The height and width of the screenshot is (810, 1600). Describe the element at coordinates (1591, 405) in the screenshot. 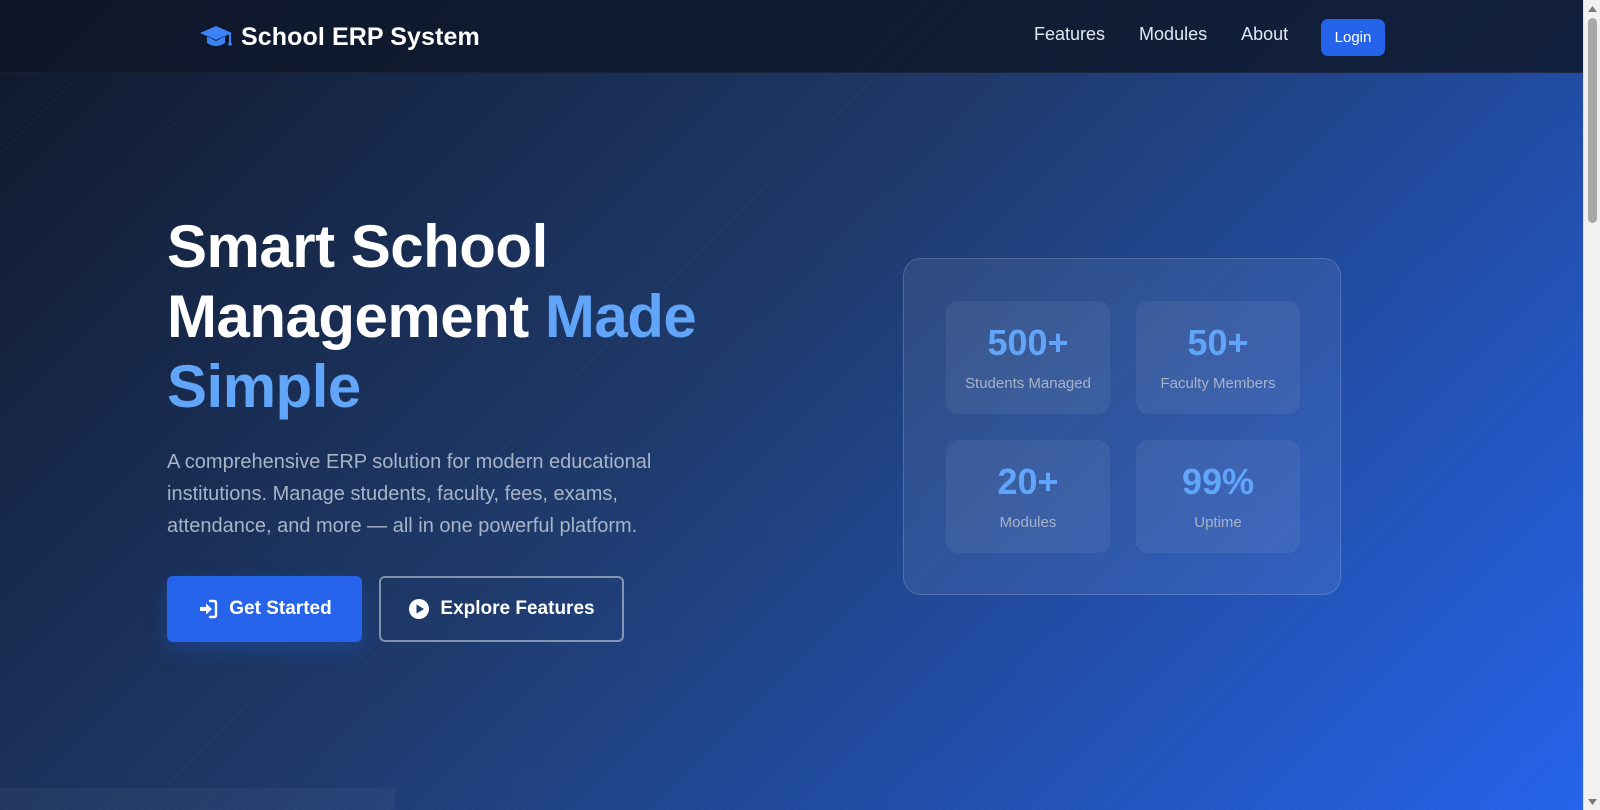

I see `page-scrollbar` at that location.